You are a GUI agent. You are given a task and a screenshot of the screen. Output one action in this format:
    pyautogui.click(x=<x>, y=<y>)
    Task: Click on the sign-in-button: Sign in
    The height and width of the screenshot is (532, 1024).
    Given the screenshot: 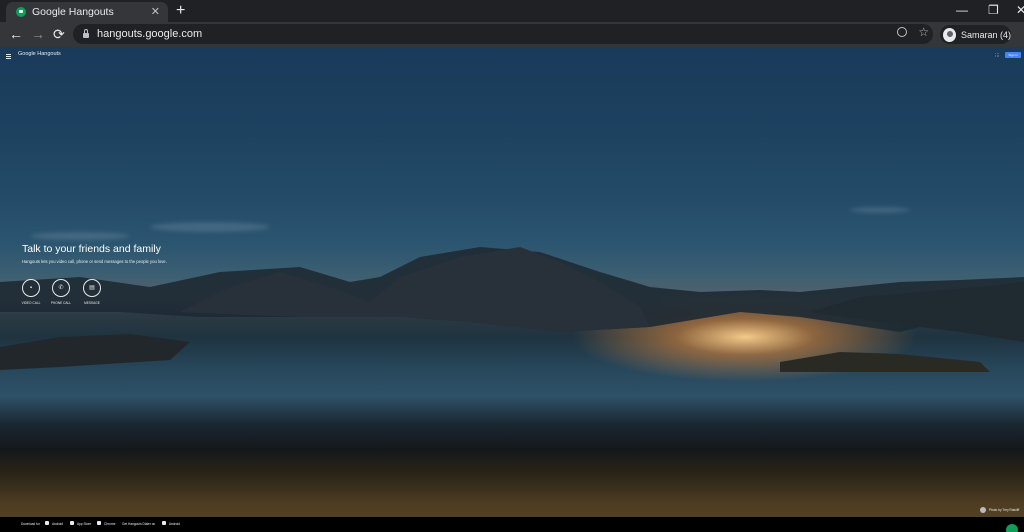 What is the action you would take?
    pyautogui.click(x=1013, y=55)
    